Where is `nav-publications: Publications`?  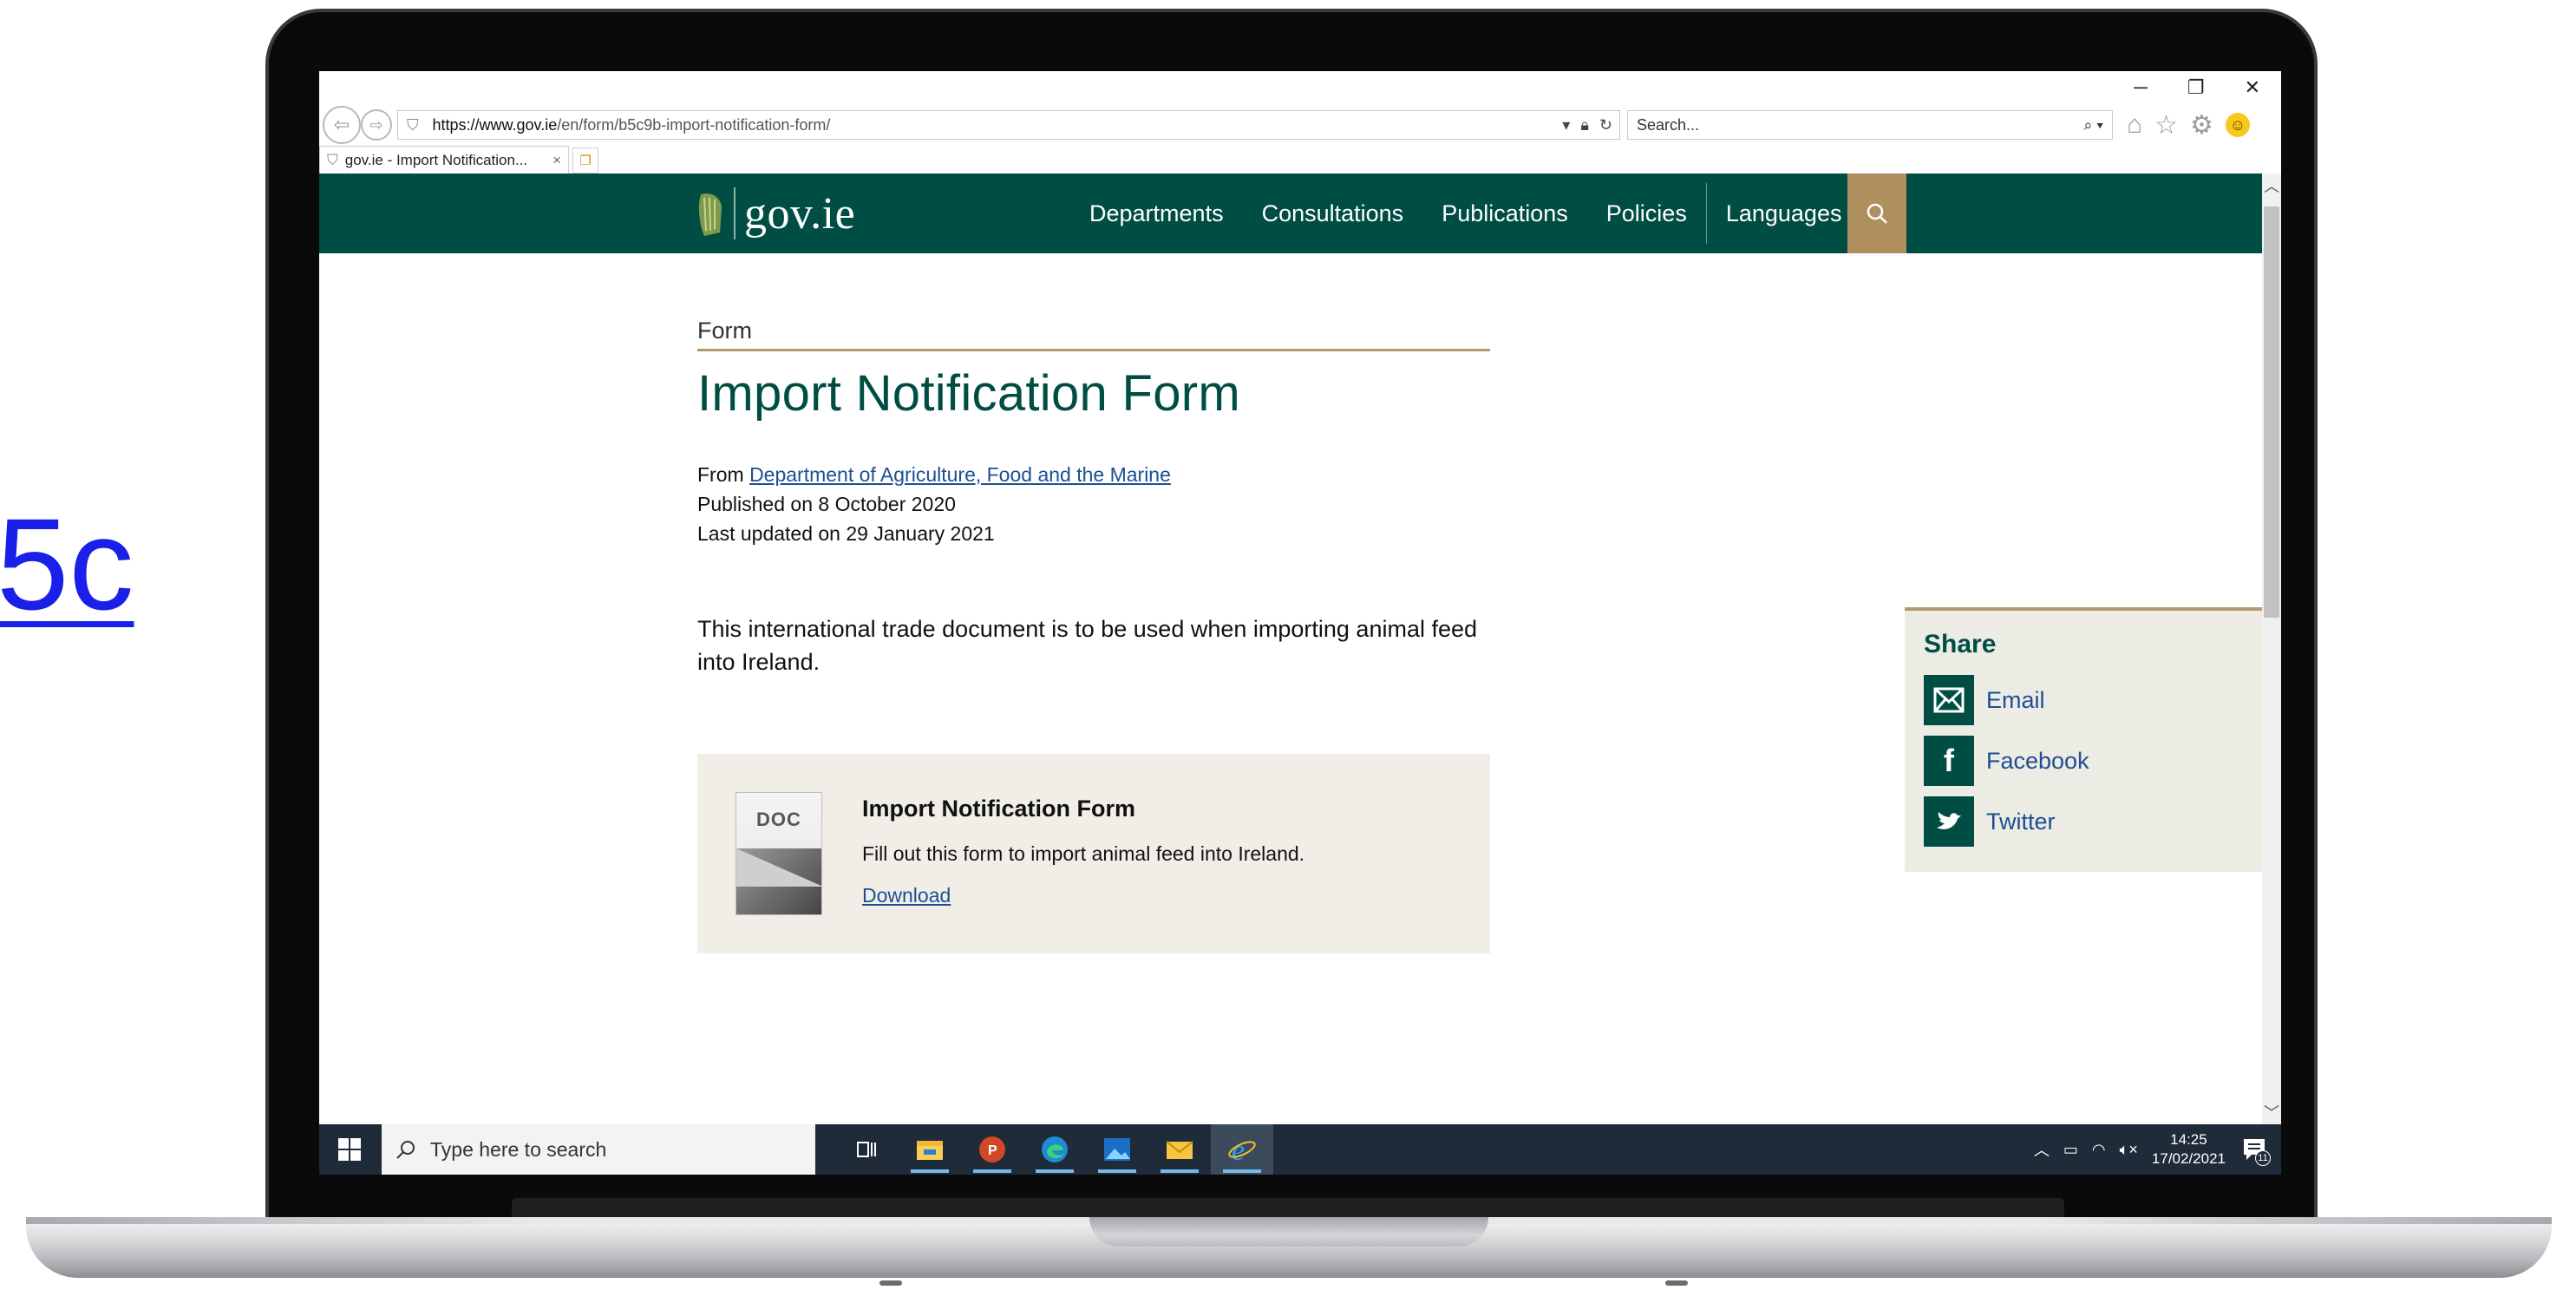
nav-publications: Publications is located at coordinates (1504, 213).